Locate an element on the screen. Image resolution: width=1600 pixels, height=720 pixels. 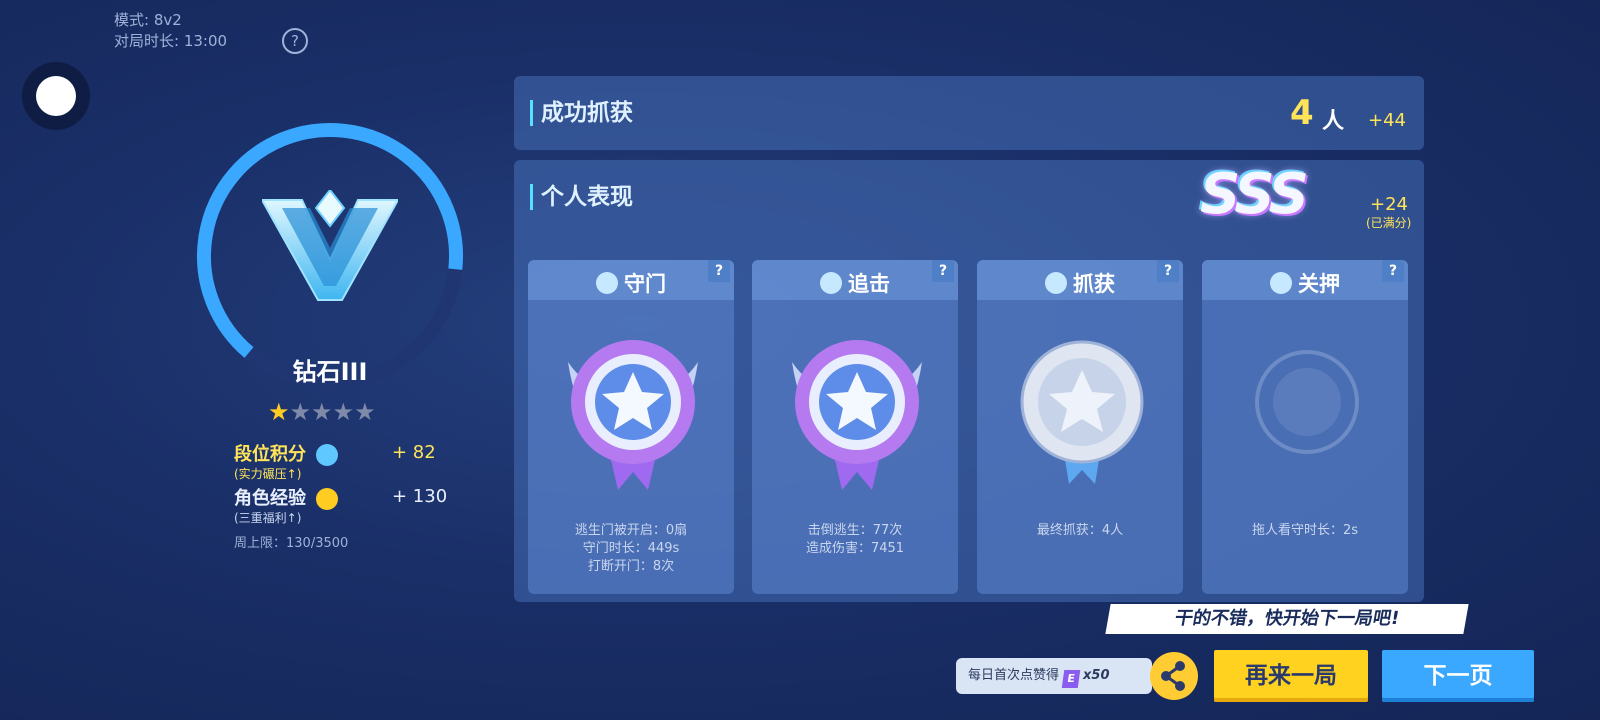
capture-count: 4 is located at coordinates (1302, 113).